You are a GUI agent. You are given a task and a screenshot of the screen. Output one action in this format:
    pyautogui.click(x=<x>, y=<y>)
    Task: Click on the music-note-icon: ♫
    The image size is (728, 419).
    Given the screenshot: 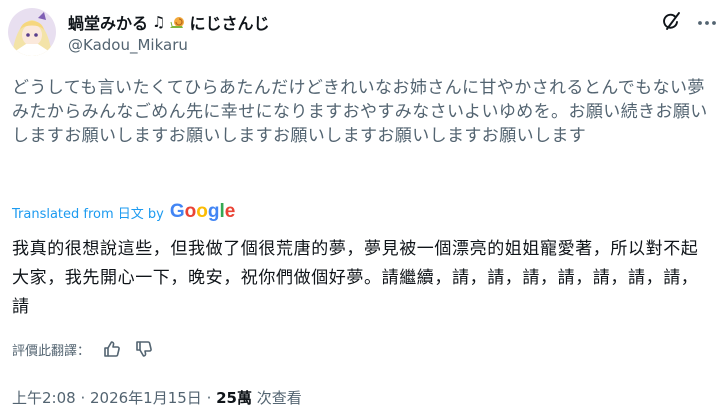 What is the action you would take?
    pyautogui.click(x=159, y=22)
    